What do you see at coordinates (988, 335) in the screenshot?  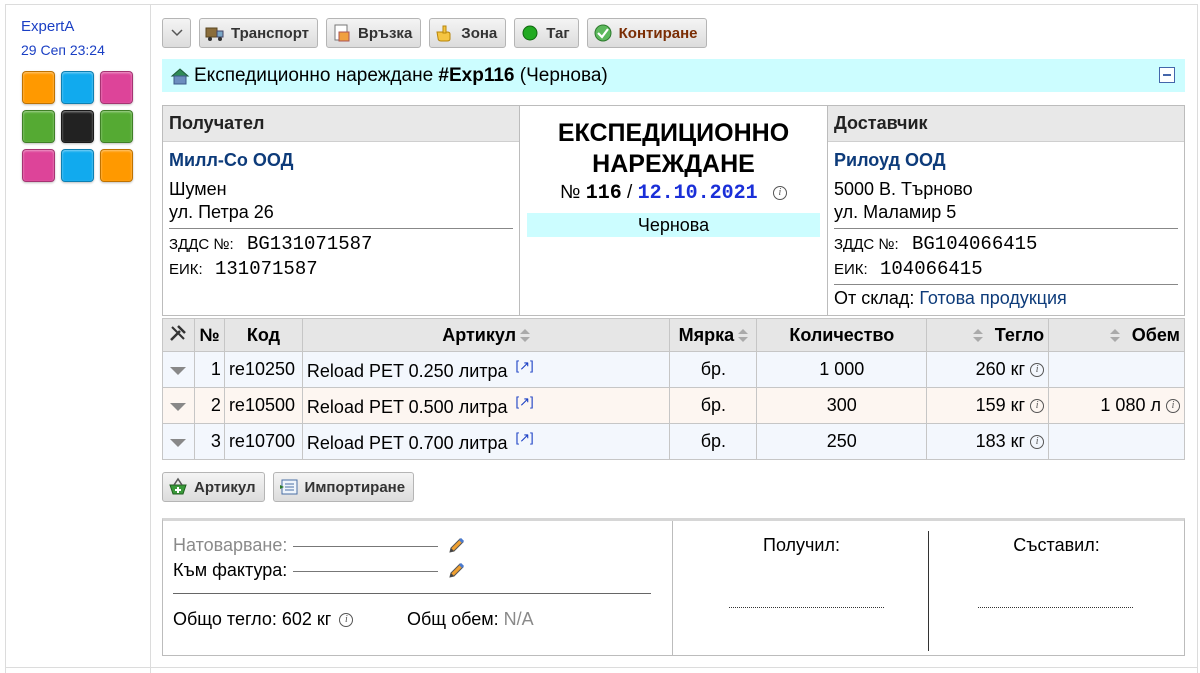 I see `weight-header: Тегло` at bounding box center [988, 335].